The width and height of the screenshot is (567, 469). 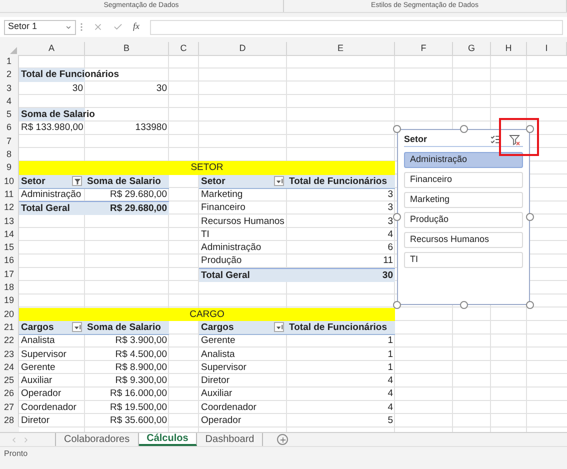 I want to click on table-cell-text: Financeiro, so click(x=223, y=208).